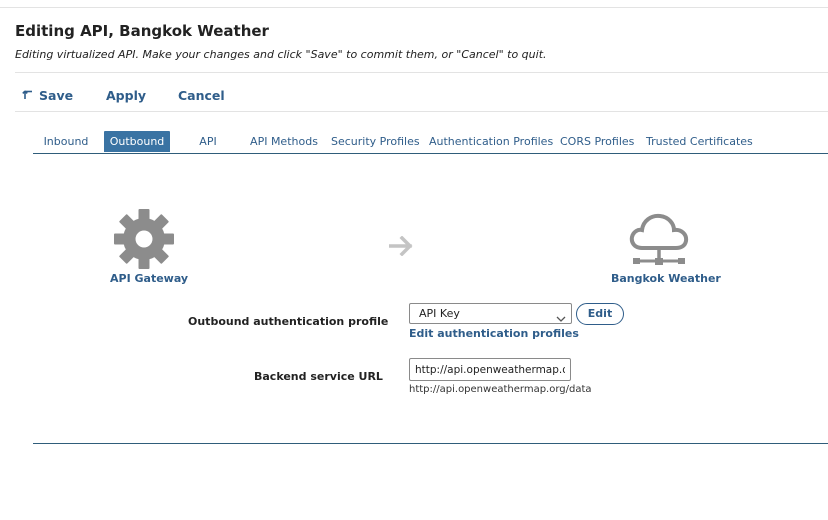 The width and height of the screenshot is (828, 520). What do you see at coordinates (414, 7) in the screenshot?
I see `top-divider` at bounding box center [414, 7].